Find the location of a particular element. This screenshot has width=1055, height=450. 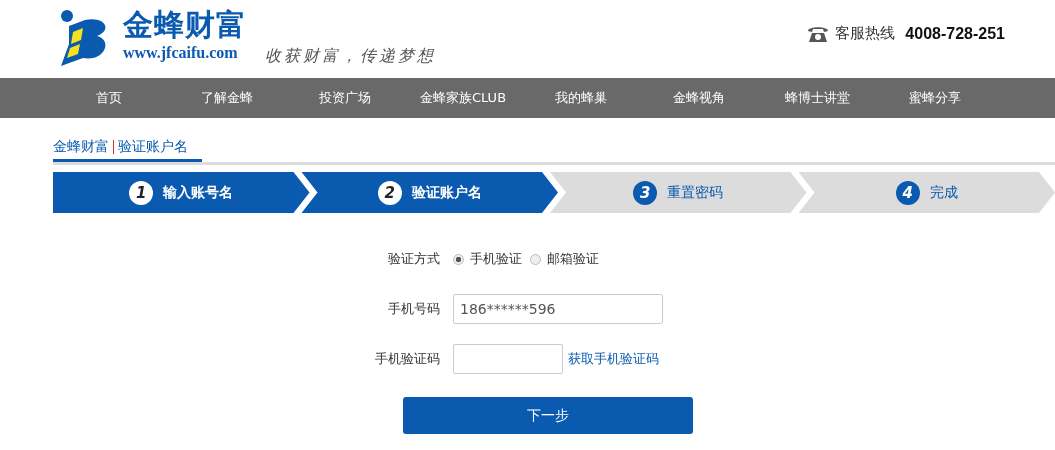

phone-icon is located at coordinates (818, 33).